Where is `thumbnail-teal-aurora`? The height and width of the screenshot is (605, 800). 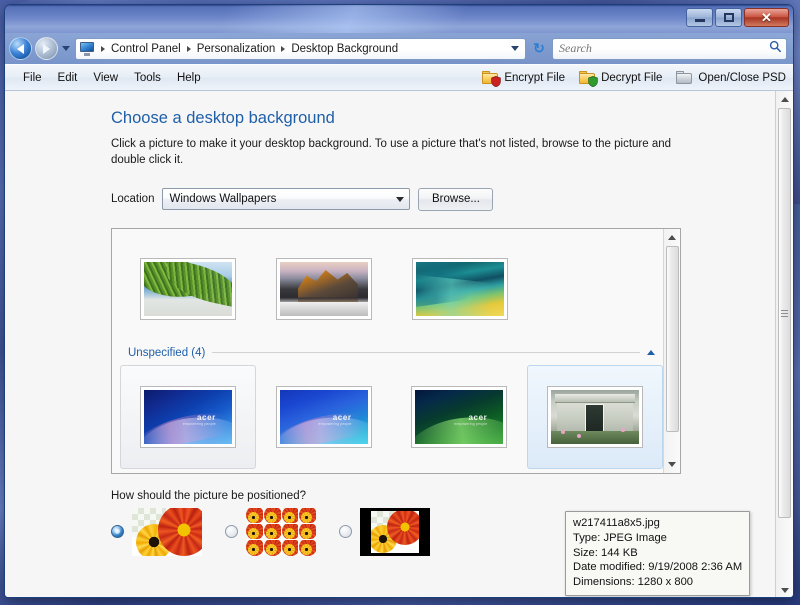
thumbnail-teal-aurora is located at coordinates (460, 289).